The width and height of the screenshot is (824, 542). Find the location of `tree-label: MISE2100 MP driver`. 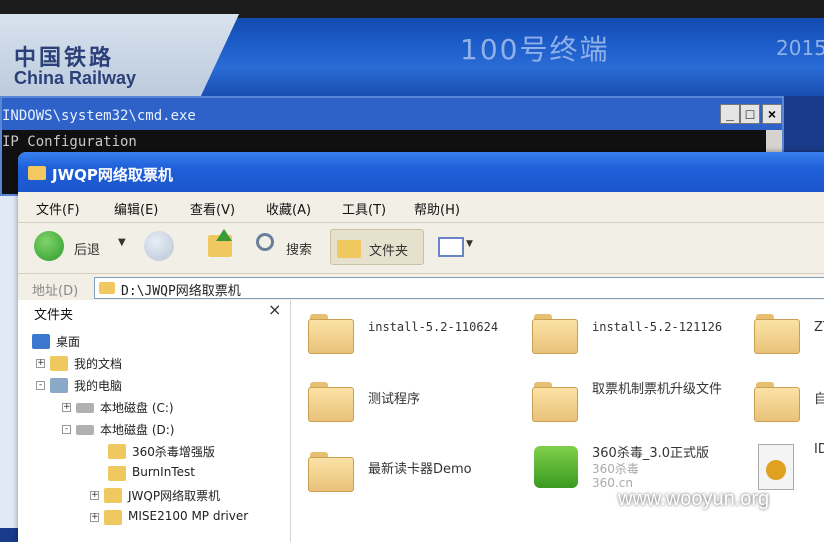

tree-label: MISE2100 MP driver is located at coordinates (188, 516).